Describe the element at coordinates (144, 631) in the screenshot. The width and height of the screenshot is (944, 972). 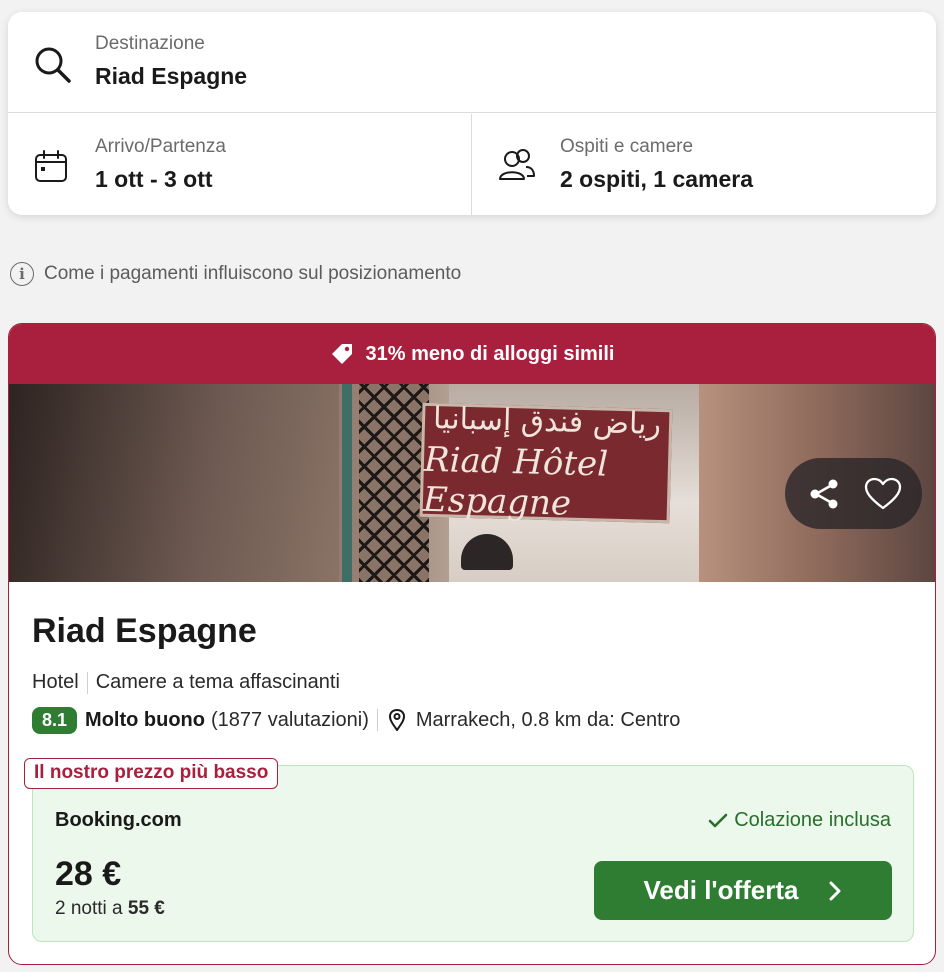
I see `hotel-name: Riad Espagne` at that location.